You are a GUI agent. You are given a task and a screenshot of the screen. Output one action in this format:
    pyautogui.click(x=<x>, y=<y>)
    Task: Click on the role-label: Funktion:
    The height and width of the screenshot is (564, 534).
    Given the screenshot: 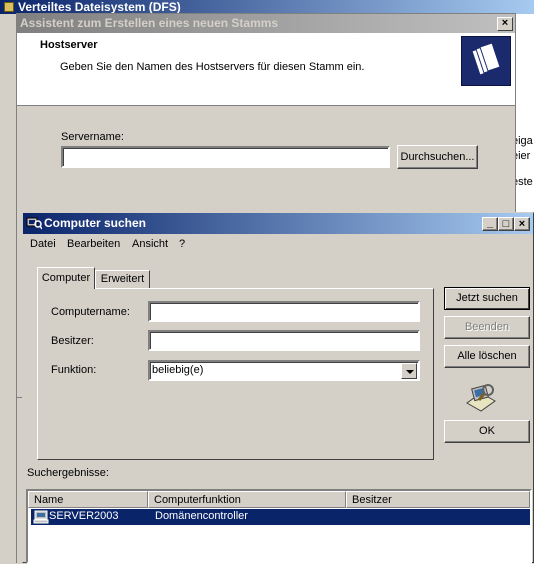 What is the action you would take?
    pyautogui.click(x=74, y=370)
    